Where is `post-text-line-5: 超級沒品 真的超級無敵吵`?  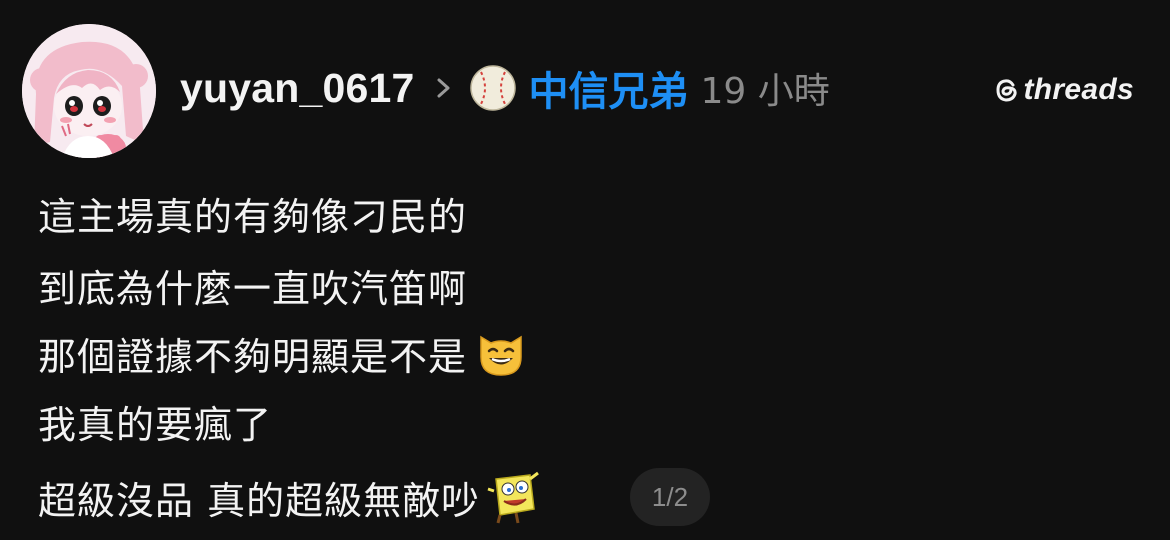 post-text-line-5: 超級沒品 真的超級無敵吵 is located at coordinates (259, 500).